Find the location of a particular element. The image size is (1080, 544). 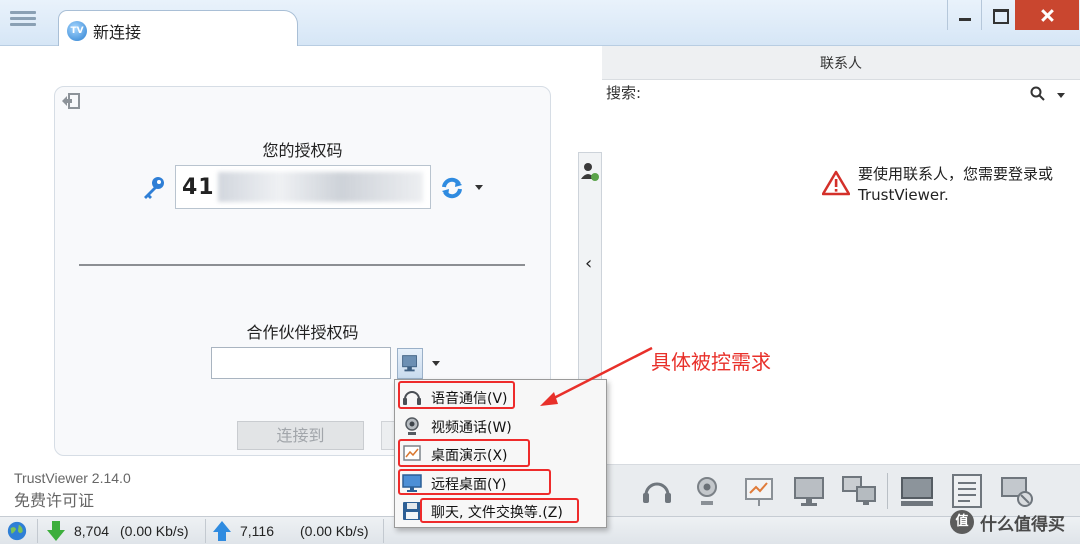

code-blur-mask is located at coordinates (320, 187).